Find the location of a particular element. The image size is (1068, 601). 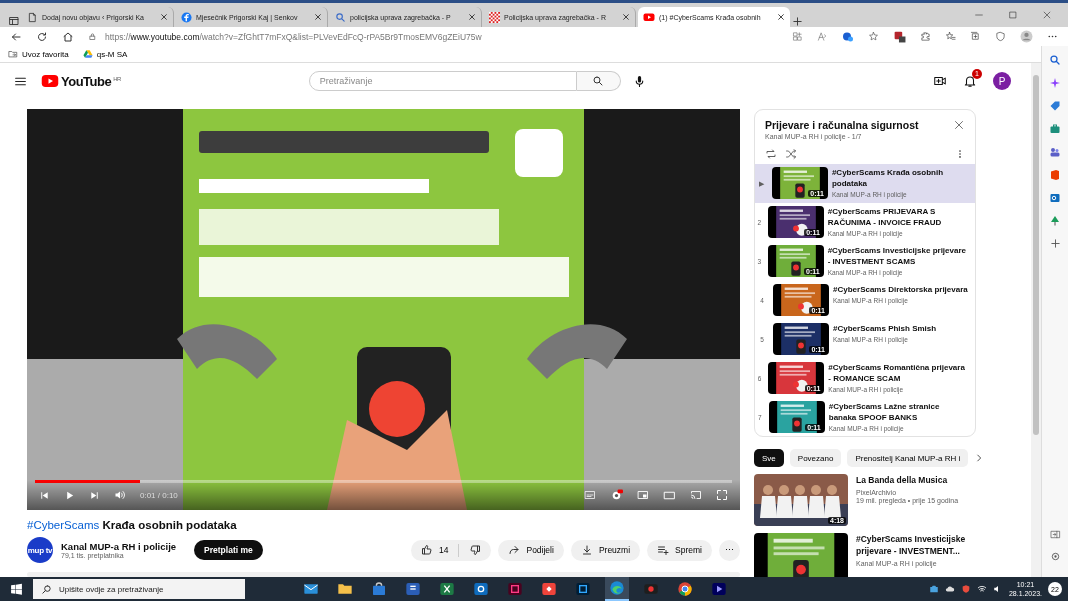

favorite-link: Uvoz favorita is located at coordinates (38, 54).